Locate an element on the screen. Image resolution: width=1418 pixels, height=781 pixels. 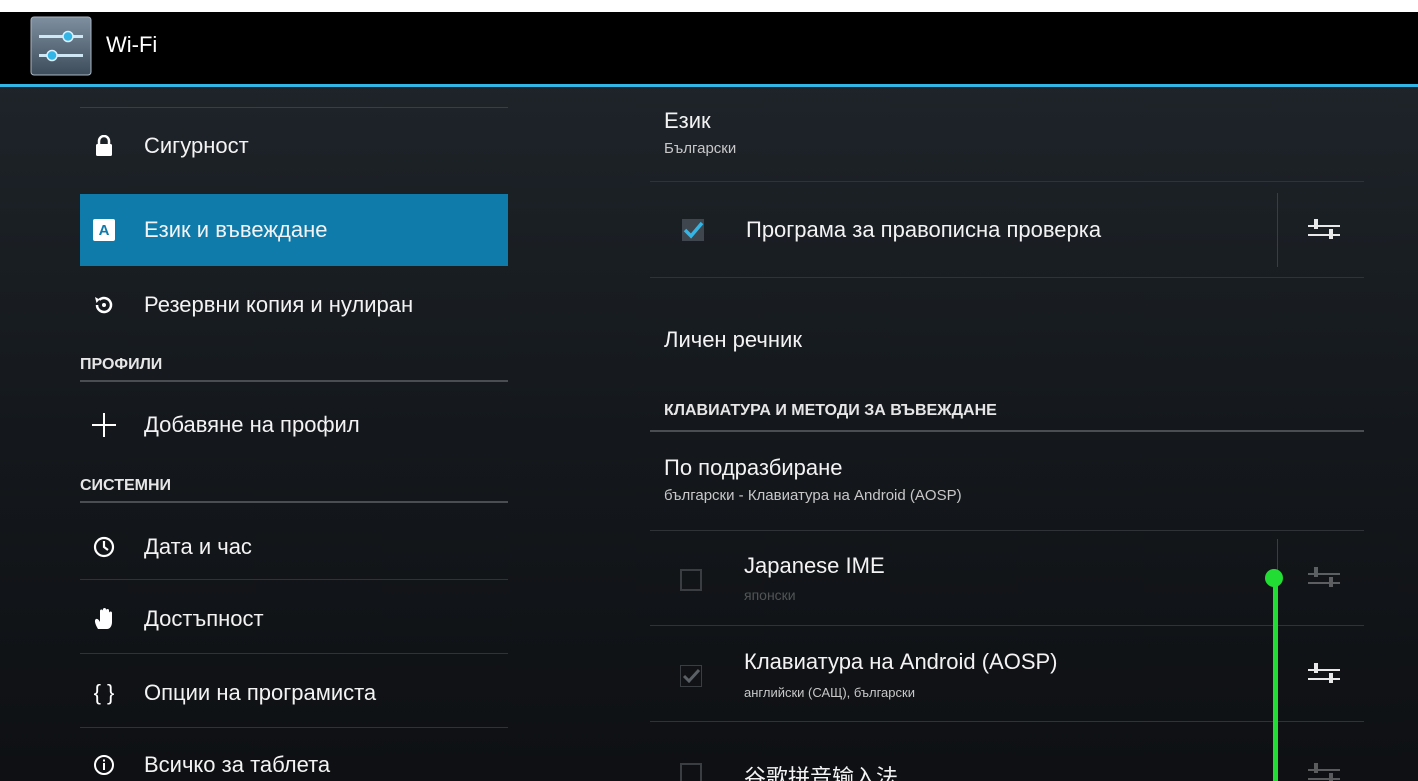
sidebar-item-label: Сигурност is located at coordinates (196, 145).